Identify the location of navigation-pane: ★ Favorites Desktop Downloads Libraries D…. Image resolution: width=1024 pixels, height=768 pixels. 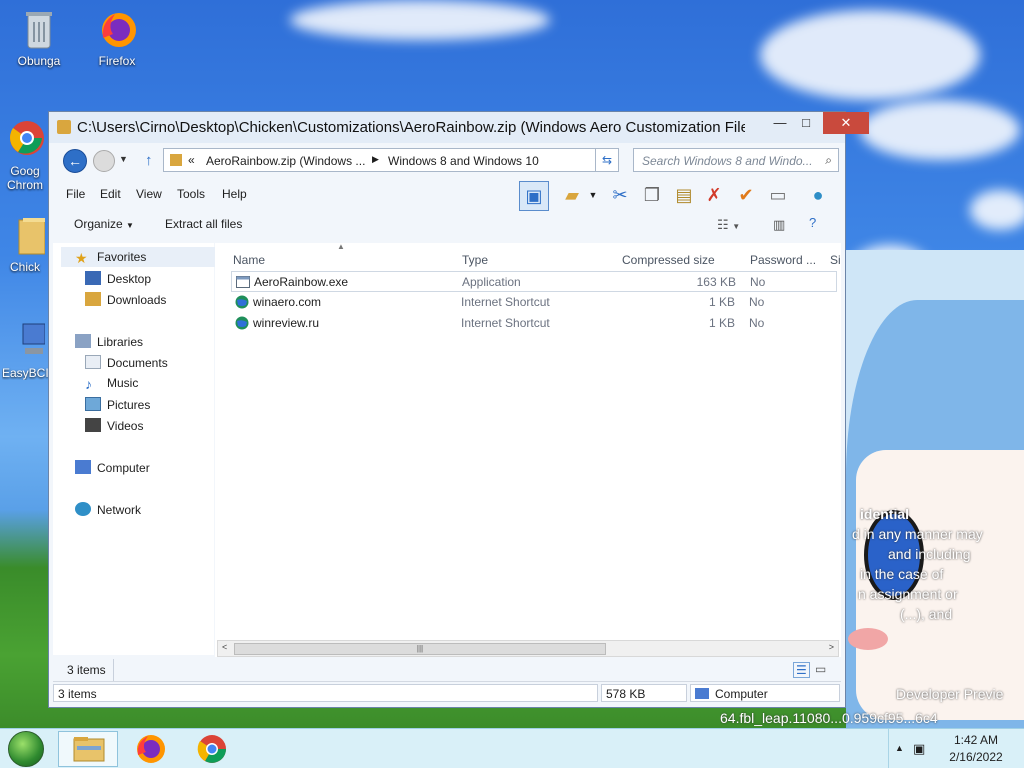
(135, 449).